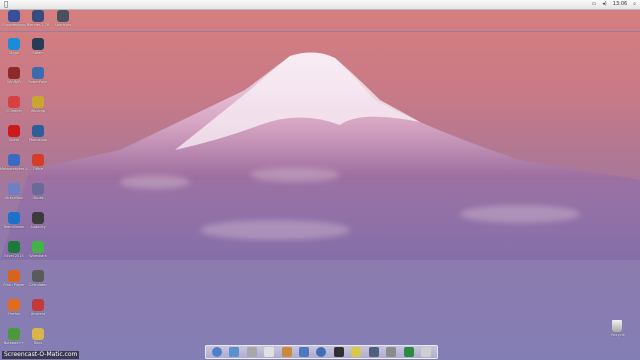 The image size is (640, 360). I want to click on icon-label: Steam, so click(38, 53).